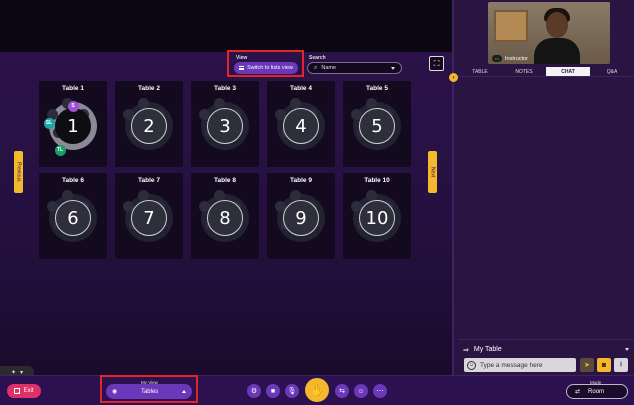 The image size is (634, 405). I want to click on table-card: Table 2 2, so click(149, 124).